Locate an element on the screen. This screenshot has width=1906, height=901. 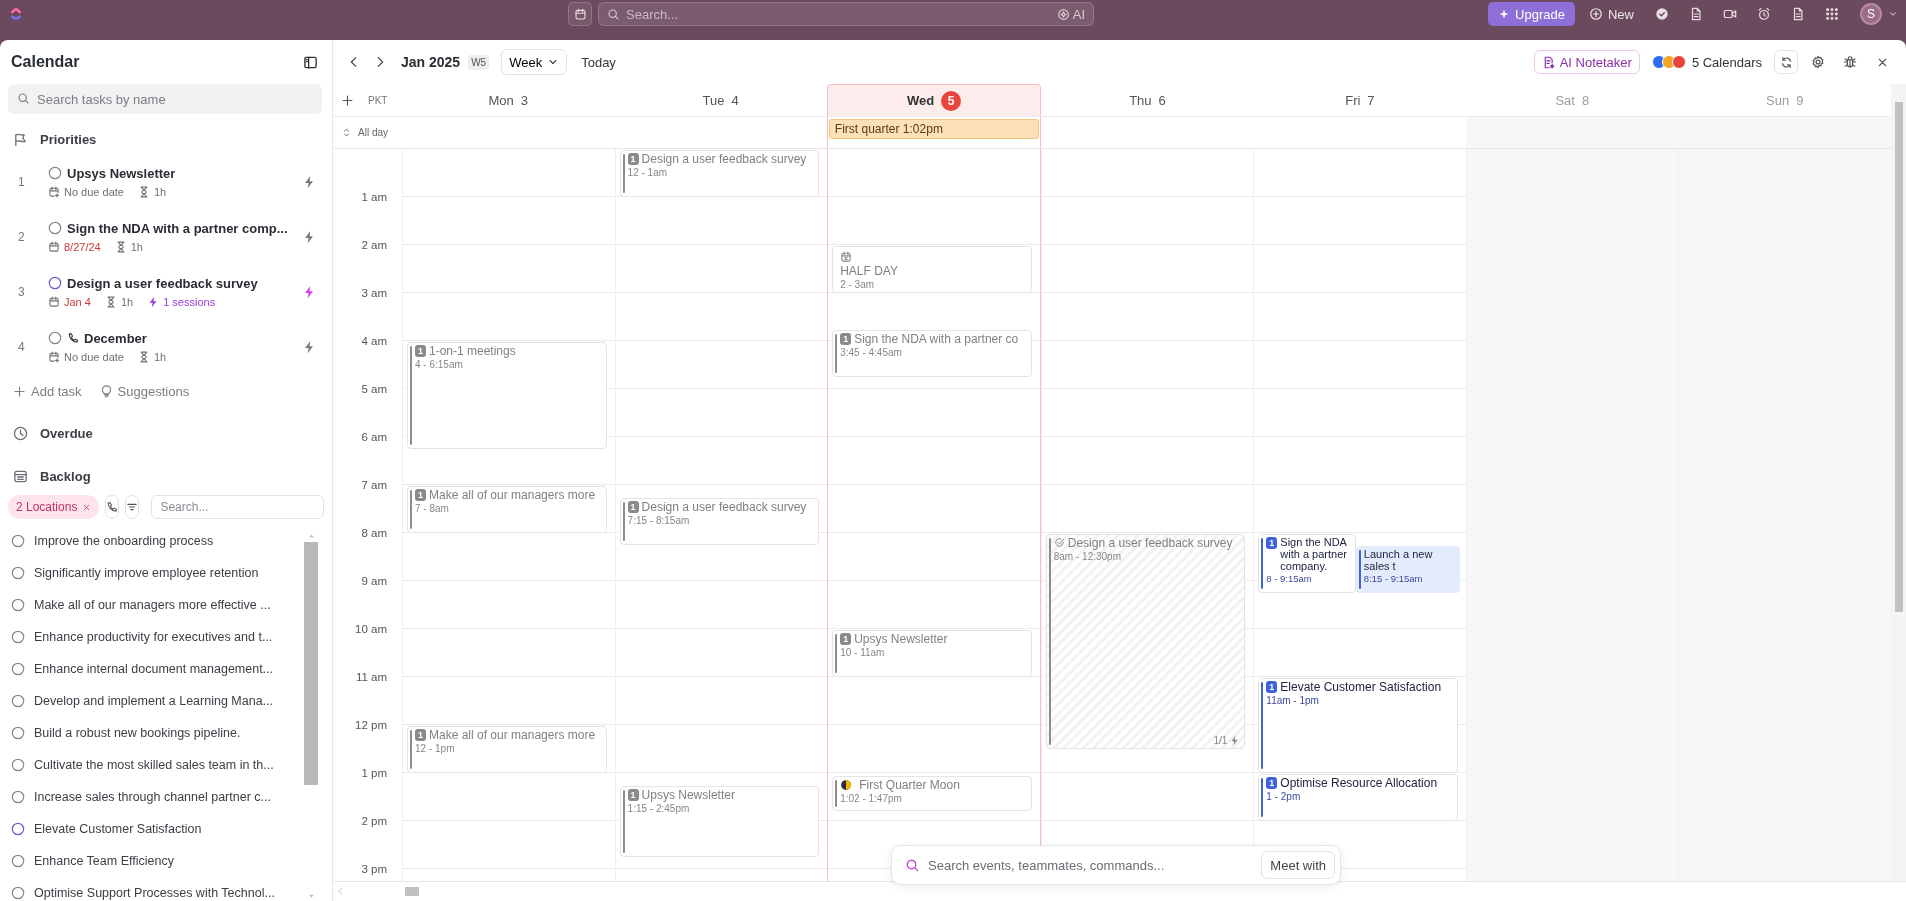
meet-with-button: Meet with is located at coordinates (1298, 865).